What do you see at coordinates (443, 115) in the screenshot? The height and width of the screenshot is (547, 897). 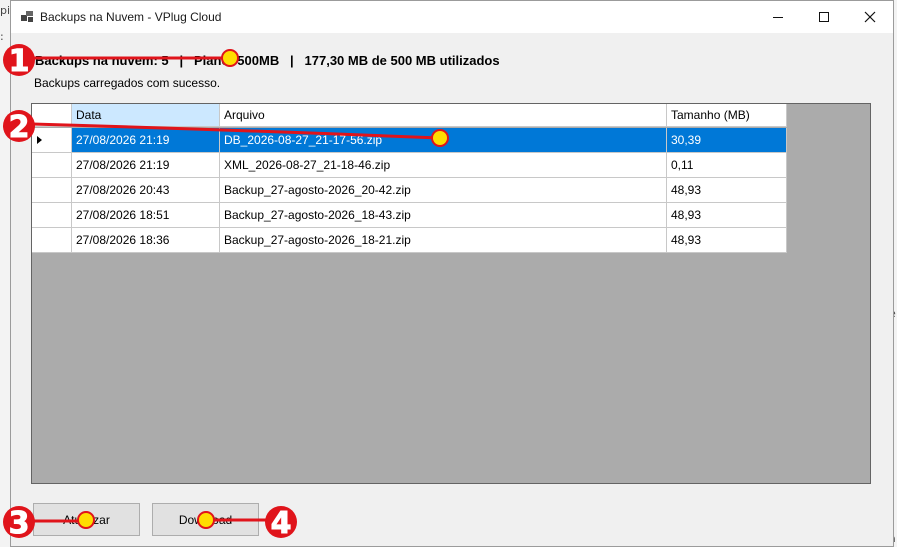 I see `column-header-arquivo: Arquivo` at bounding box center [443, 115].